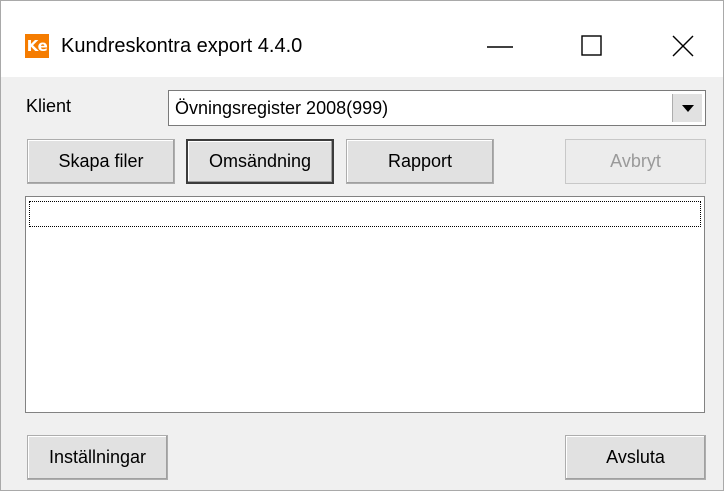 This screenshot has width=724, height=491. I want to click on maximize-icon, so click(591, 45).